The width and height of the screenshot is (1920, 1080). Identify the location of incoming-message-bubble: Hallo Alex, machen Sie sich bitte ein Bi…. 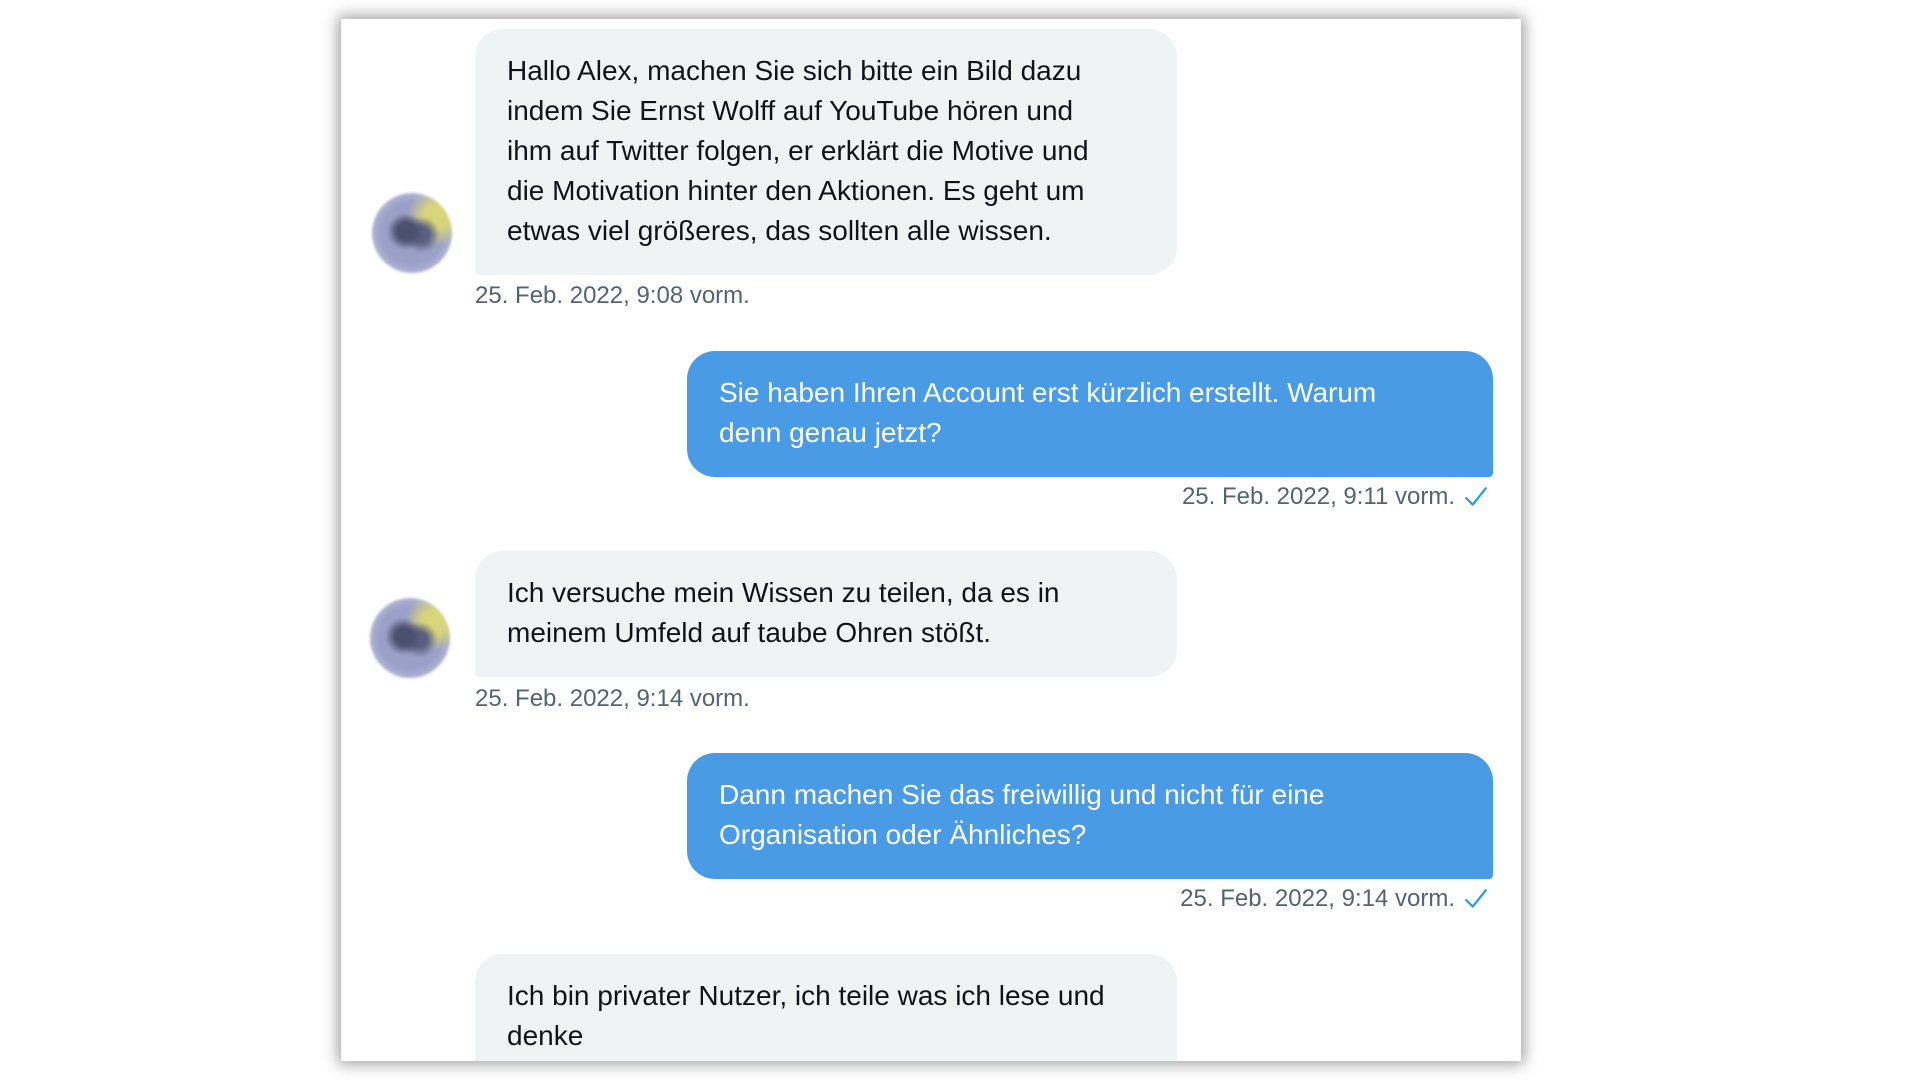
(826, 152).